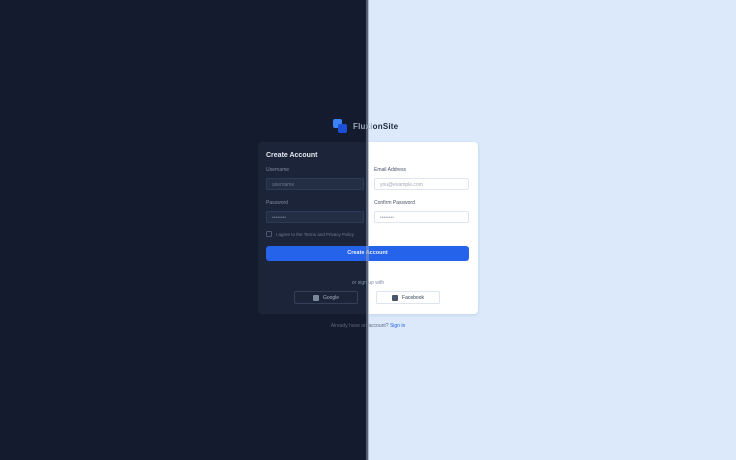  I want to click on brand-name-part1: Fluxi, so click(363, 126).